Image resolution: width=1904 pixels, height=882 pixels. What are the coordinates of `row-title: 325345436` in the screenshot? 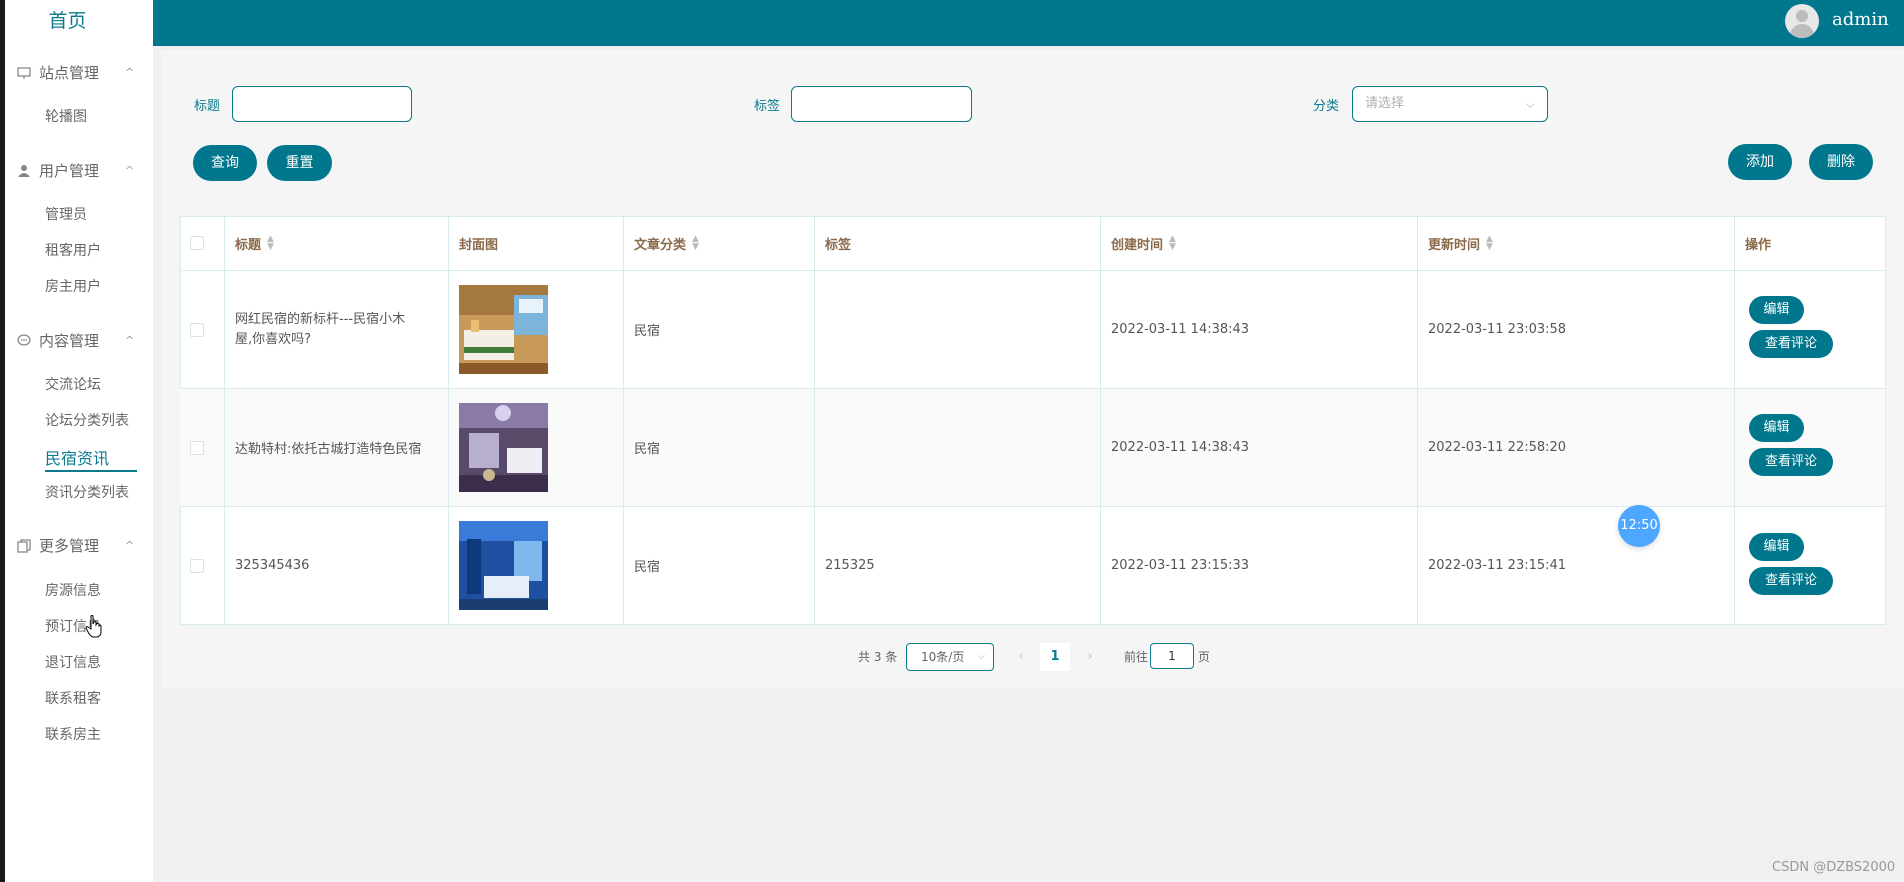 It's located at (337, 566).